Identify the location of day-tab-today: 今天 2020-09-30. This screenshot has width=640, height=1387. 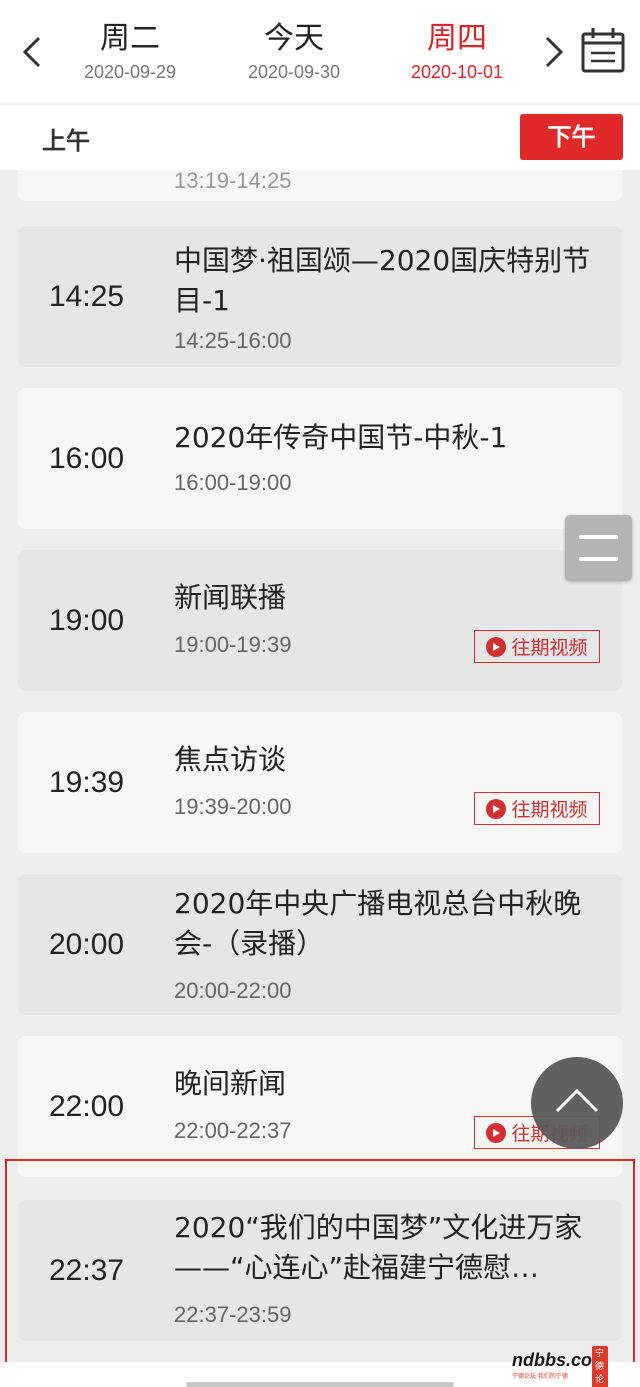
(294, 52).